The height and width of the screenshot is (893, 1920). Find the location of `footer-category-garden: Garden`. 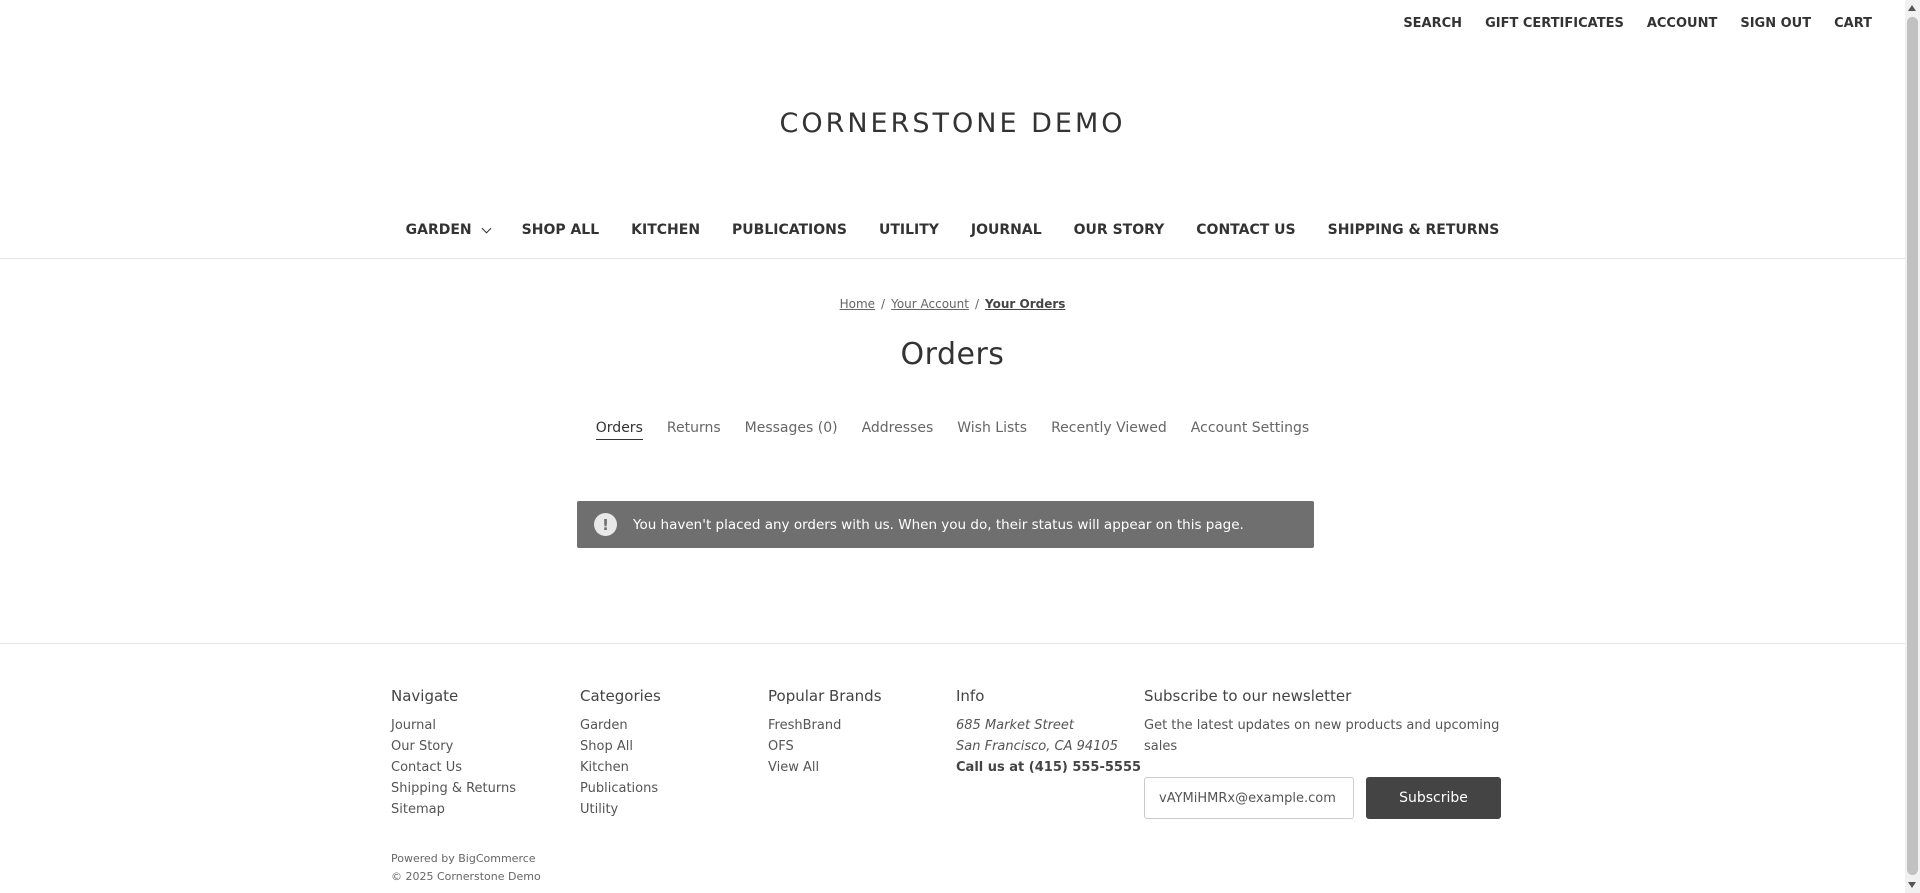

footer-category-garden: Garden is located at coordinates (604, 725).